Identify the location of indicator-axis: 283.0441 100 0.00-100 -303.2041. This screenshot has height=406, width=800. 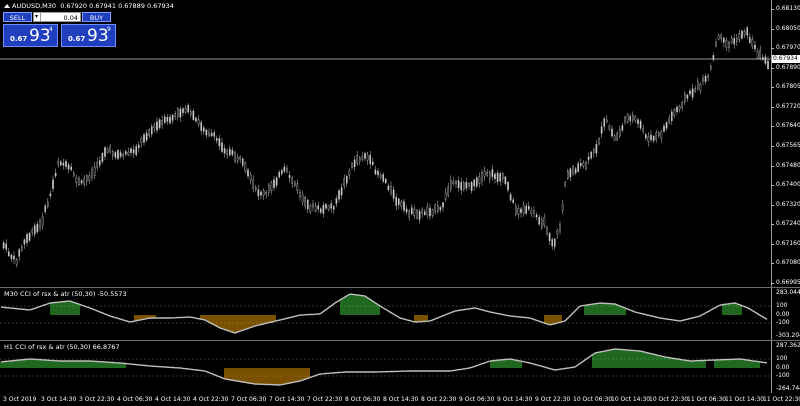
(787, 314).